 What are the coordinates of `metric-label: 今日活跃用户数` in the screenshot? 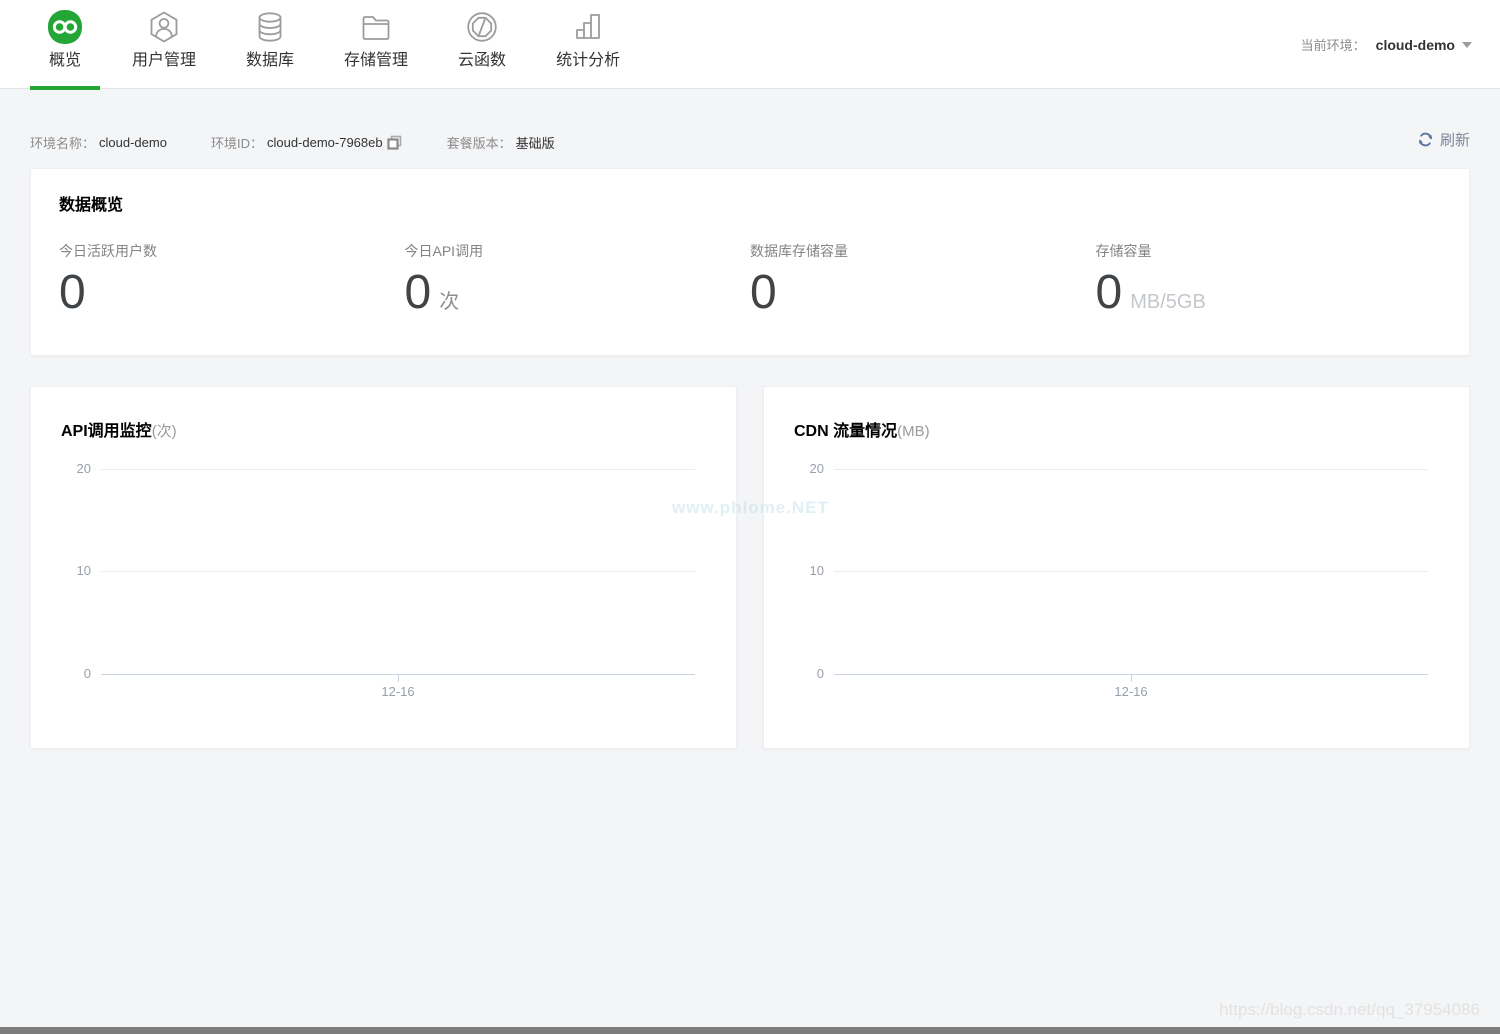 It's located at (108, 251).